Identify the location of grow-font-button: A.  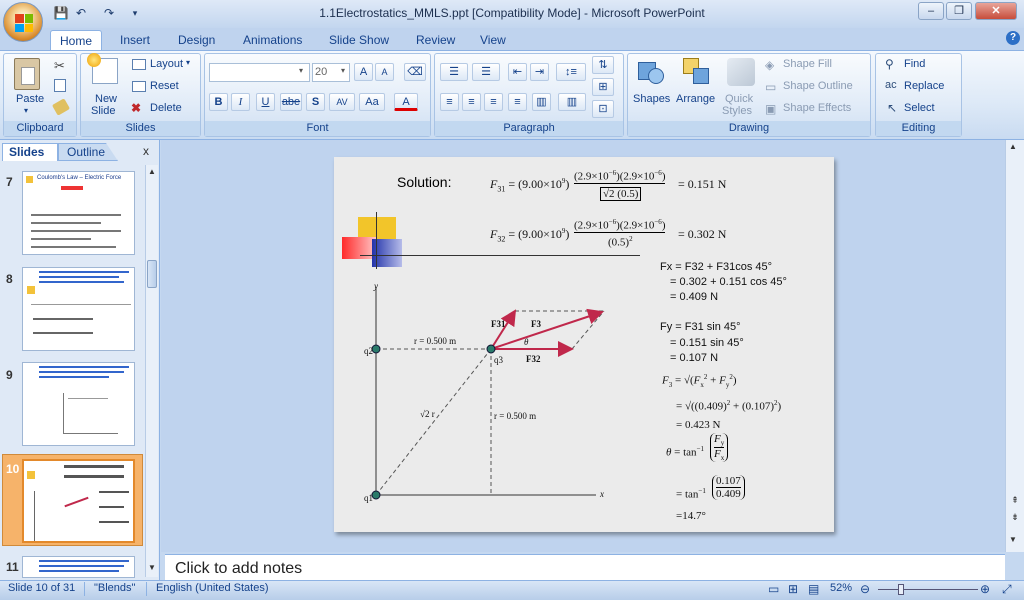
(363, 72).